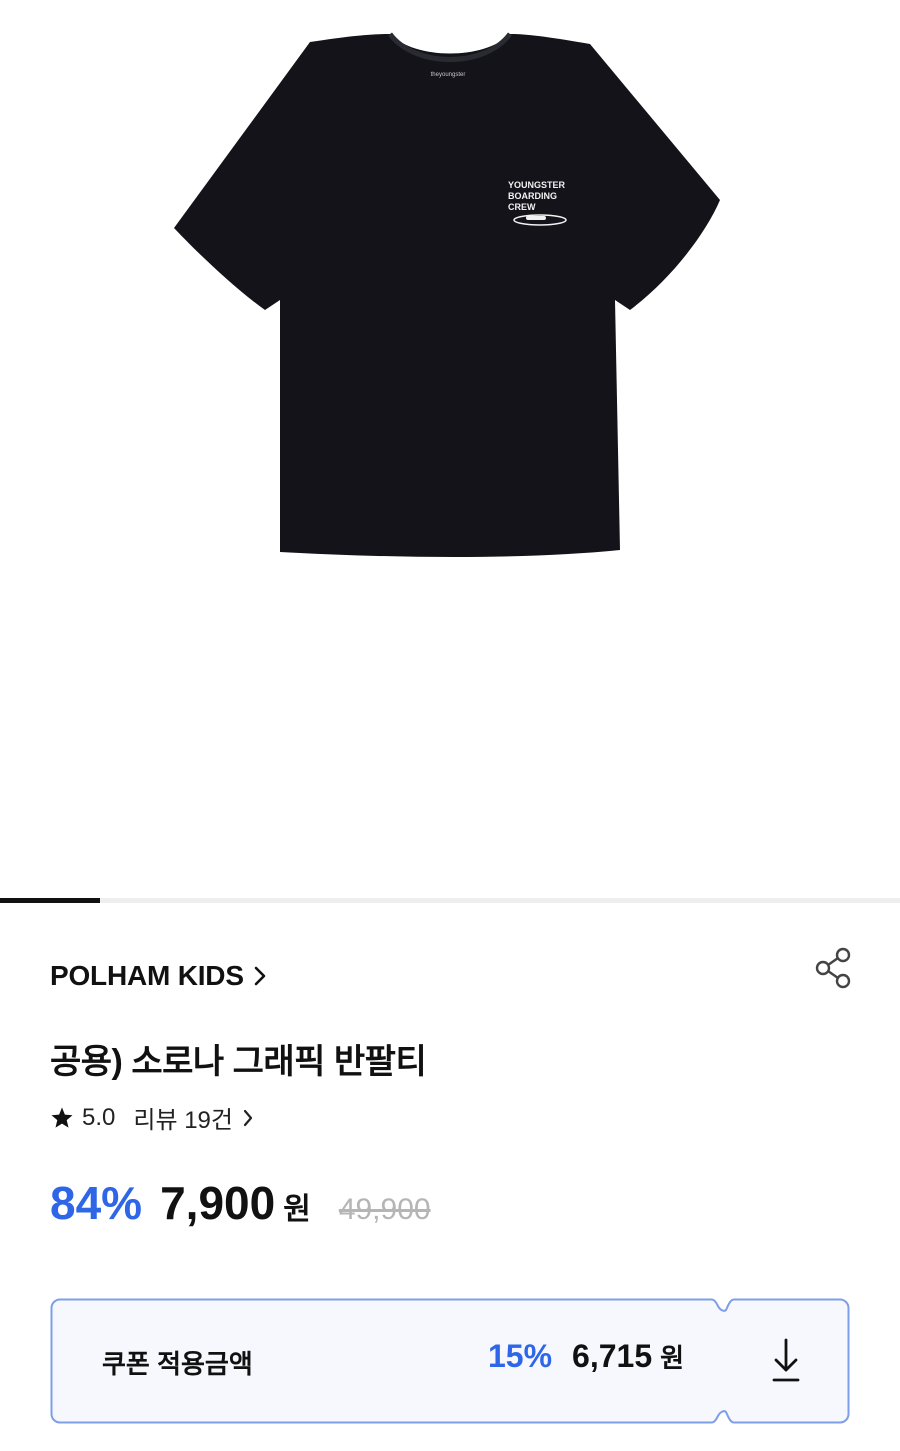 Image resolution: width=900 pixels, height=1451 pixels. Describe the element at coordinates (450, 1361) in the screenshot. I see `coupon-card: 쿠폰 적용금액 15% 6,715 원` at that location.